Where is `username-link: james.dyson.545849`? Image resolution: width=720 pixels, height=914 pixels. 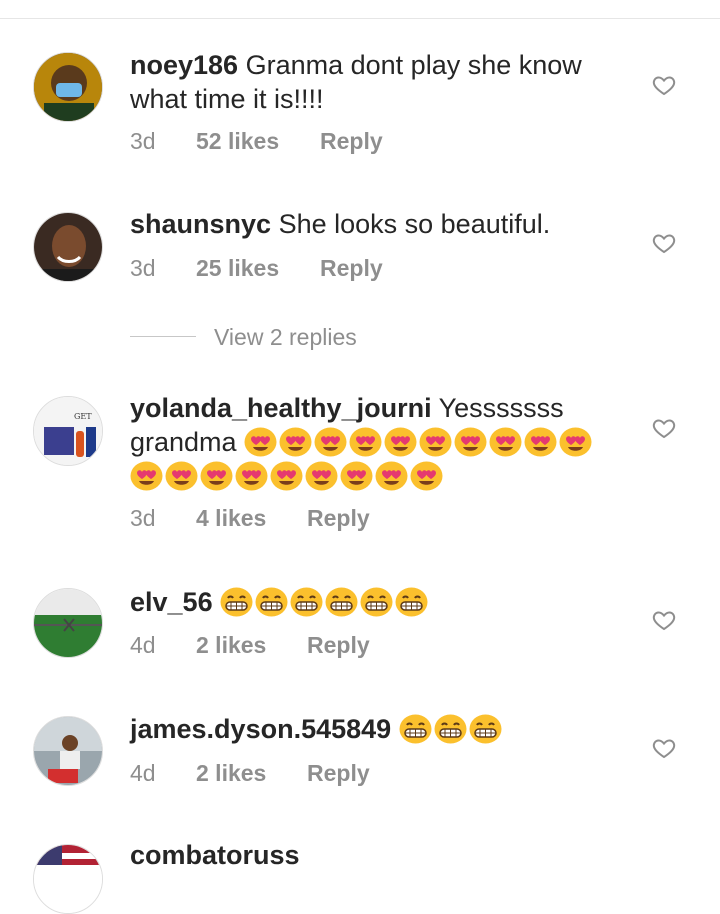
username-link: james.dyson.545849 is located at coordinates (260, 729).